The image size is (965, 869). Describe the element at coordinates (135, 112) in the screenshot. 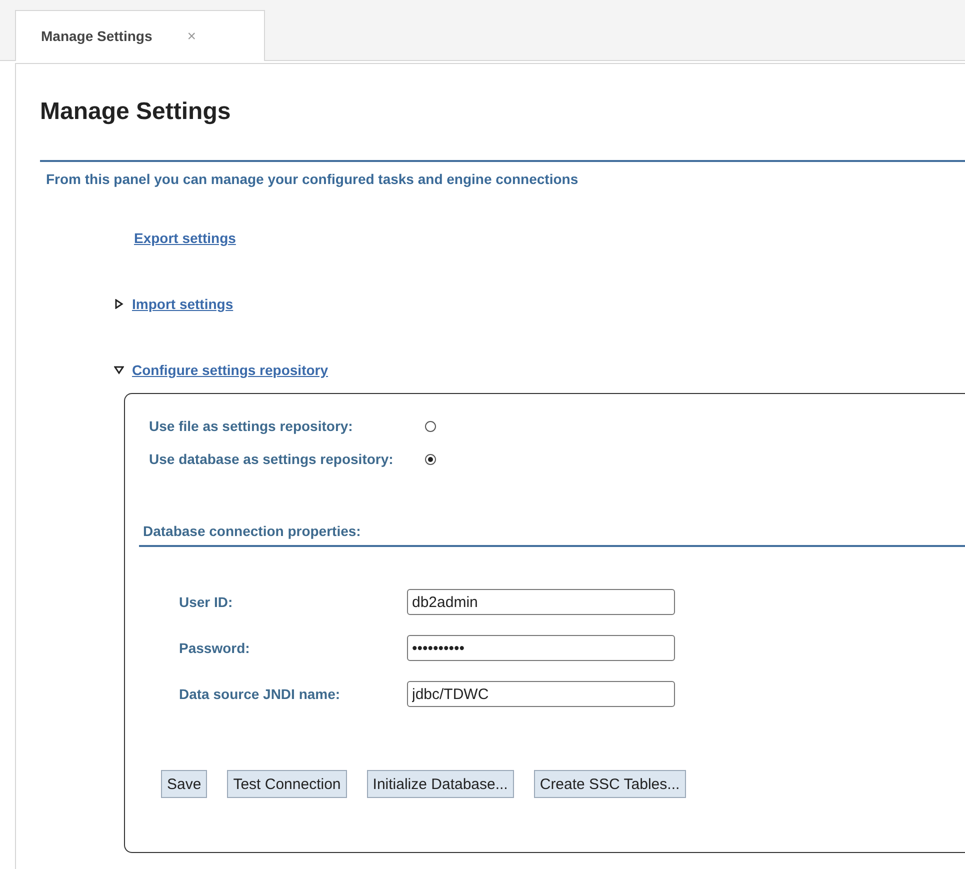

I see `page-title: Manage Settings` at that location.